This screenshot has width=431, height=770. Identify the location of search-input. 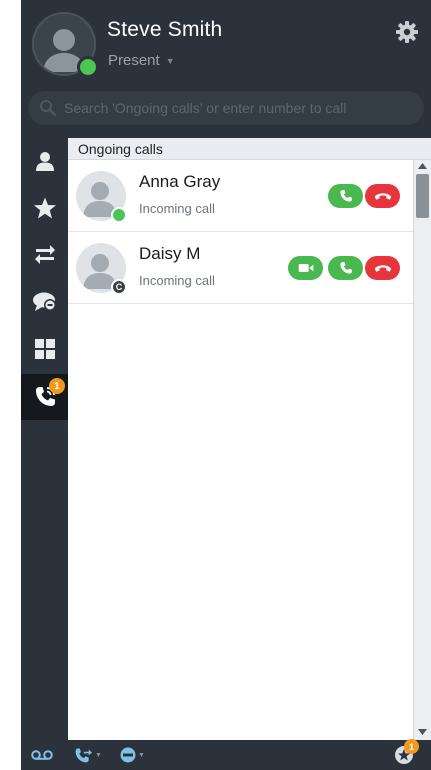
(239, 108).